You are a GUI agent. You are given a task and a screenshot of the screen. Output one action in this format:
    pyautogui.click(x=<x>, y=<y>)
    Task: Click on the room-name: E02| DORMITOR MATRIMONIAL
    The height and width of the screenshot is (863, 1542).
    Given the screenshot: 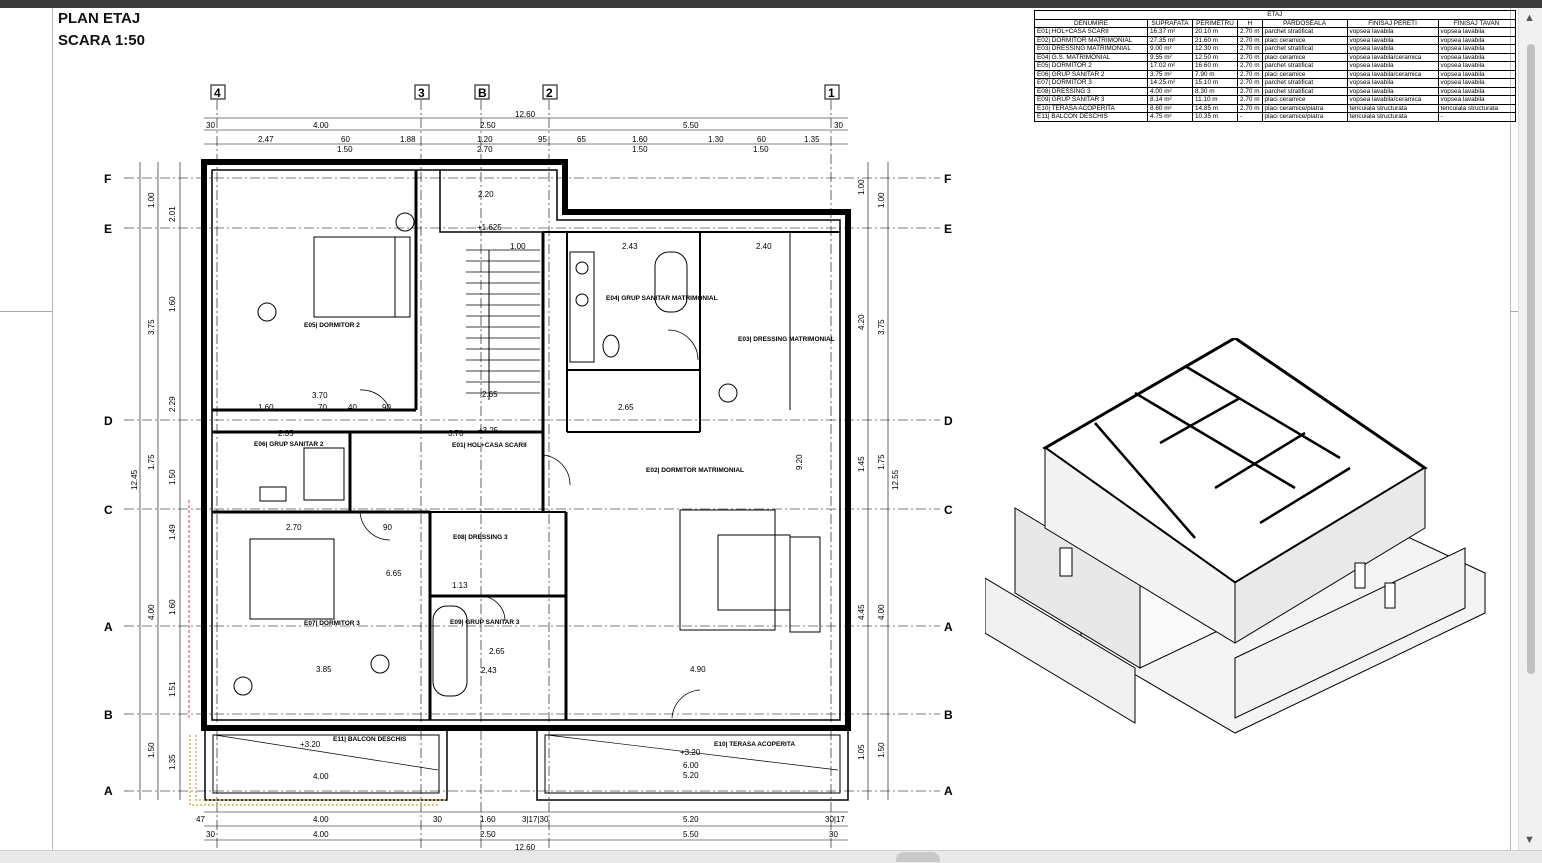 What is the action you would take?
    pyautogui.click(x=695, y=470)
    